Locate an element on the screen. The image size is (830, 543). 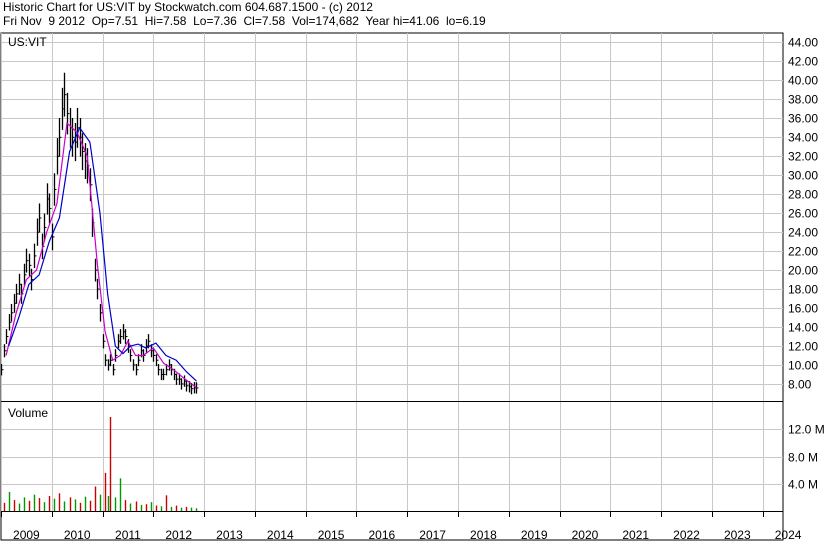
price-y-tick-label: 42.00 is located at coordinates (803, 62).